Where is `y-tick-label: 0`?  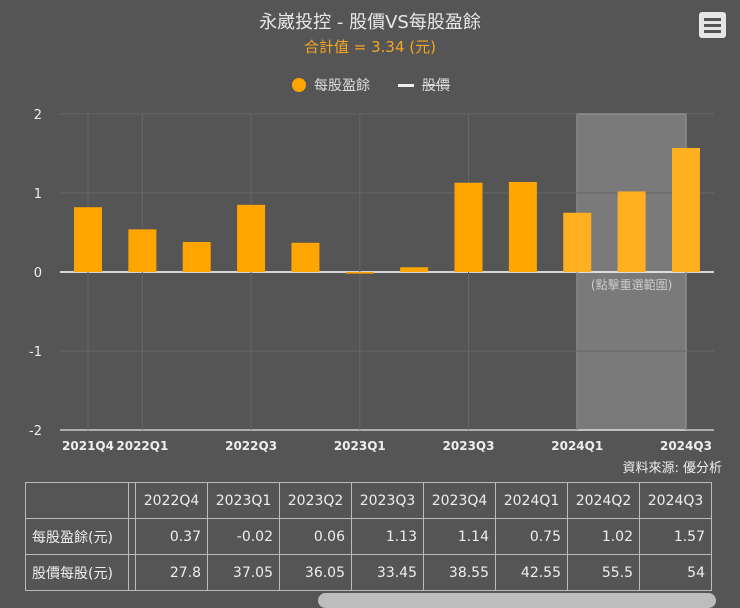 y-tick-label: 0 is located at coordinates (38, 273).